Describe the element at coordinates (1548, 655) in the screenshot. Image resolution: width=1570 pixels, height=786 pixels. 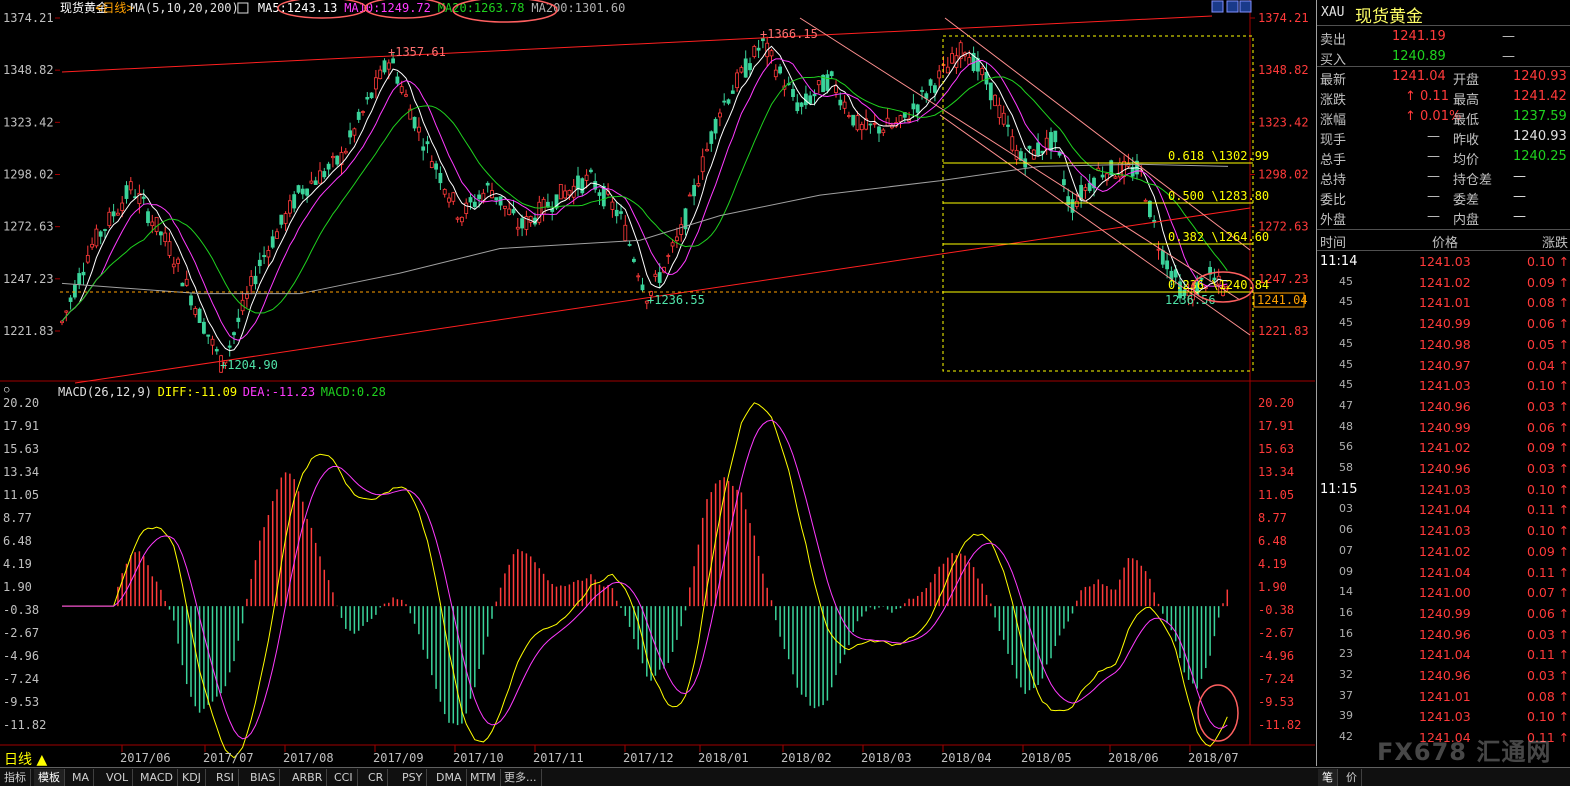
I see `tick-change: 0.11 ↑` at that location.